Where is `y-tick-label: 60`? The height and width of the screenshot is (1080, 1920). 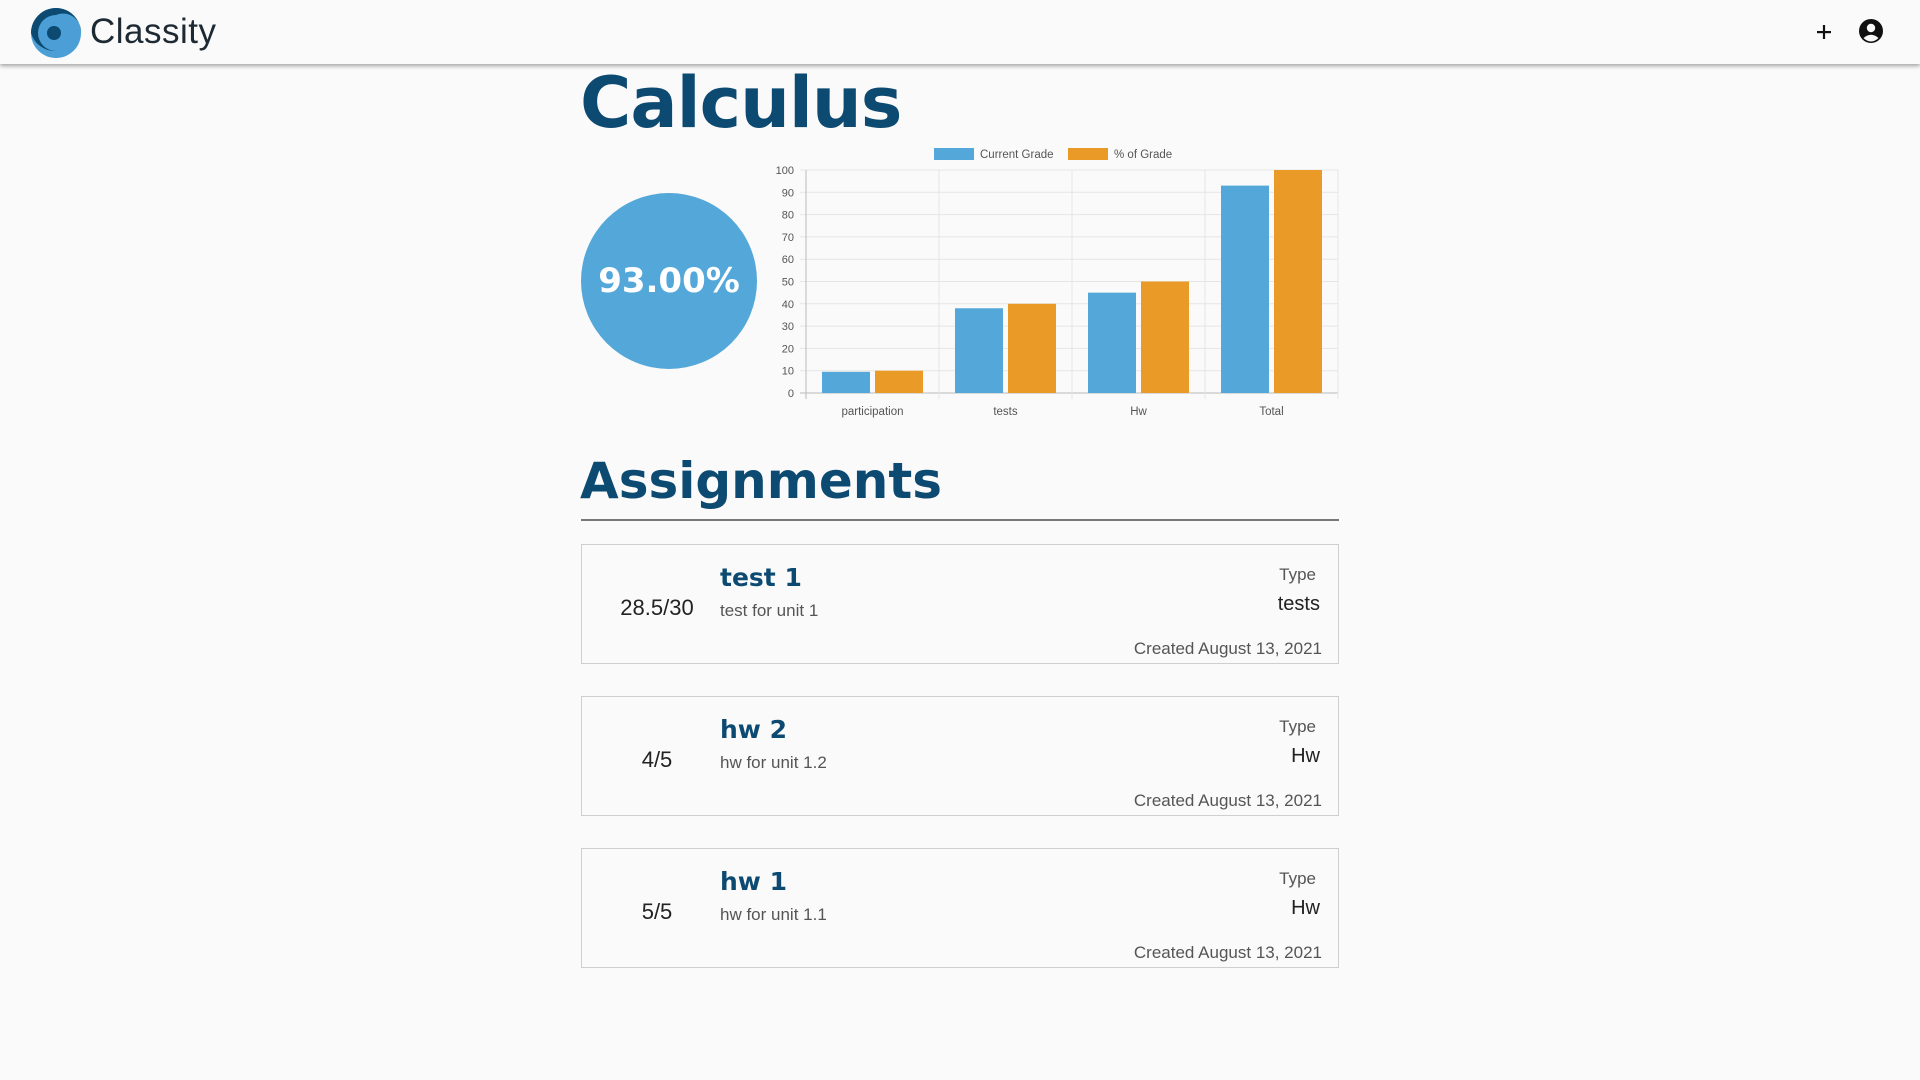
y-tick-label: 60 is located at coordinates (788, 260).